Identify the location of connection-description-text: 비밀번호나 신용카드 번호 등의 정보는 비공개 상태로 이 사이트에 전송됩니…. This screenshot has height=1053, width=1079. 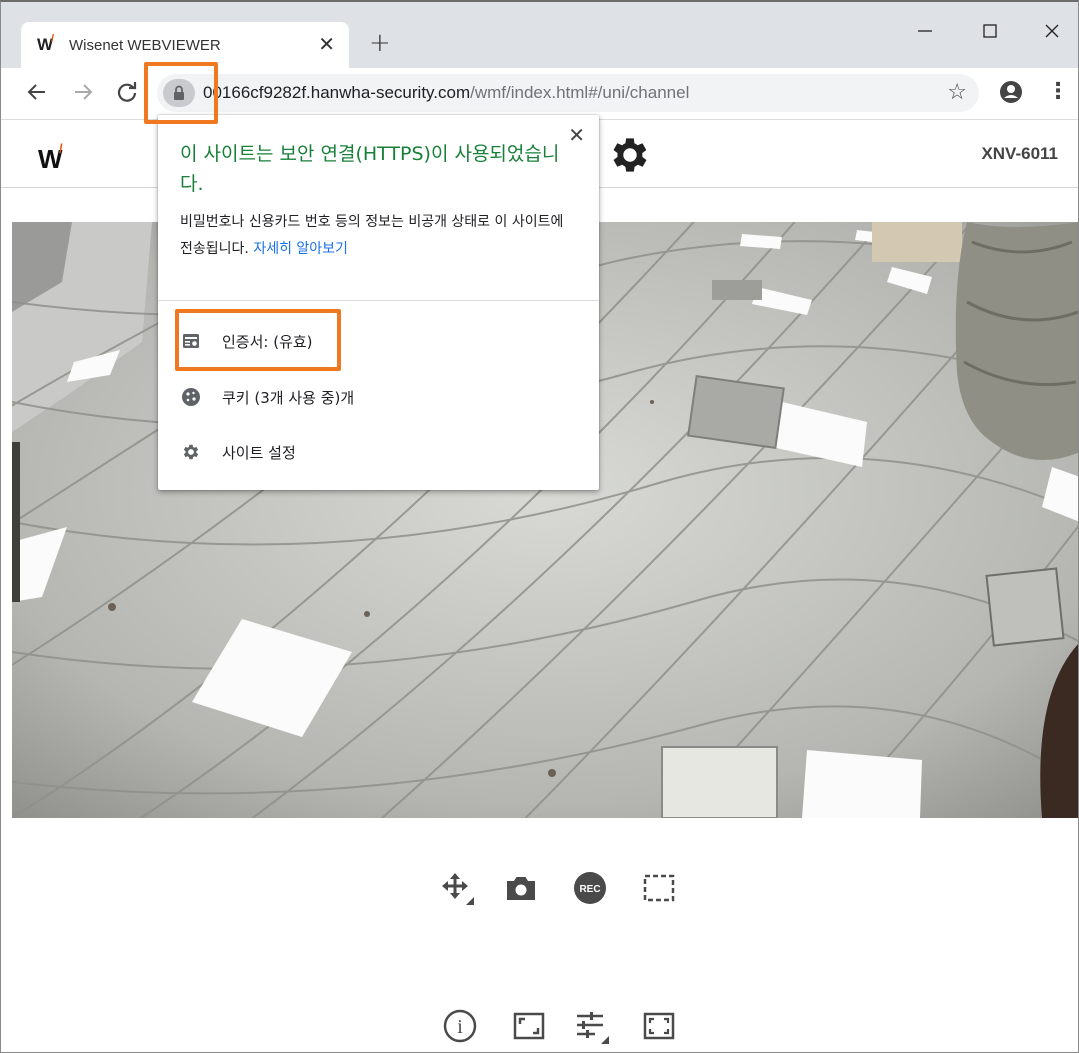
(372, 235).